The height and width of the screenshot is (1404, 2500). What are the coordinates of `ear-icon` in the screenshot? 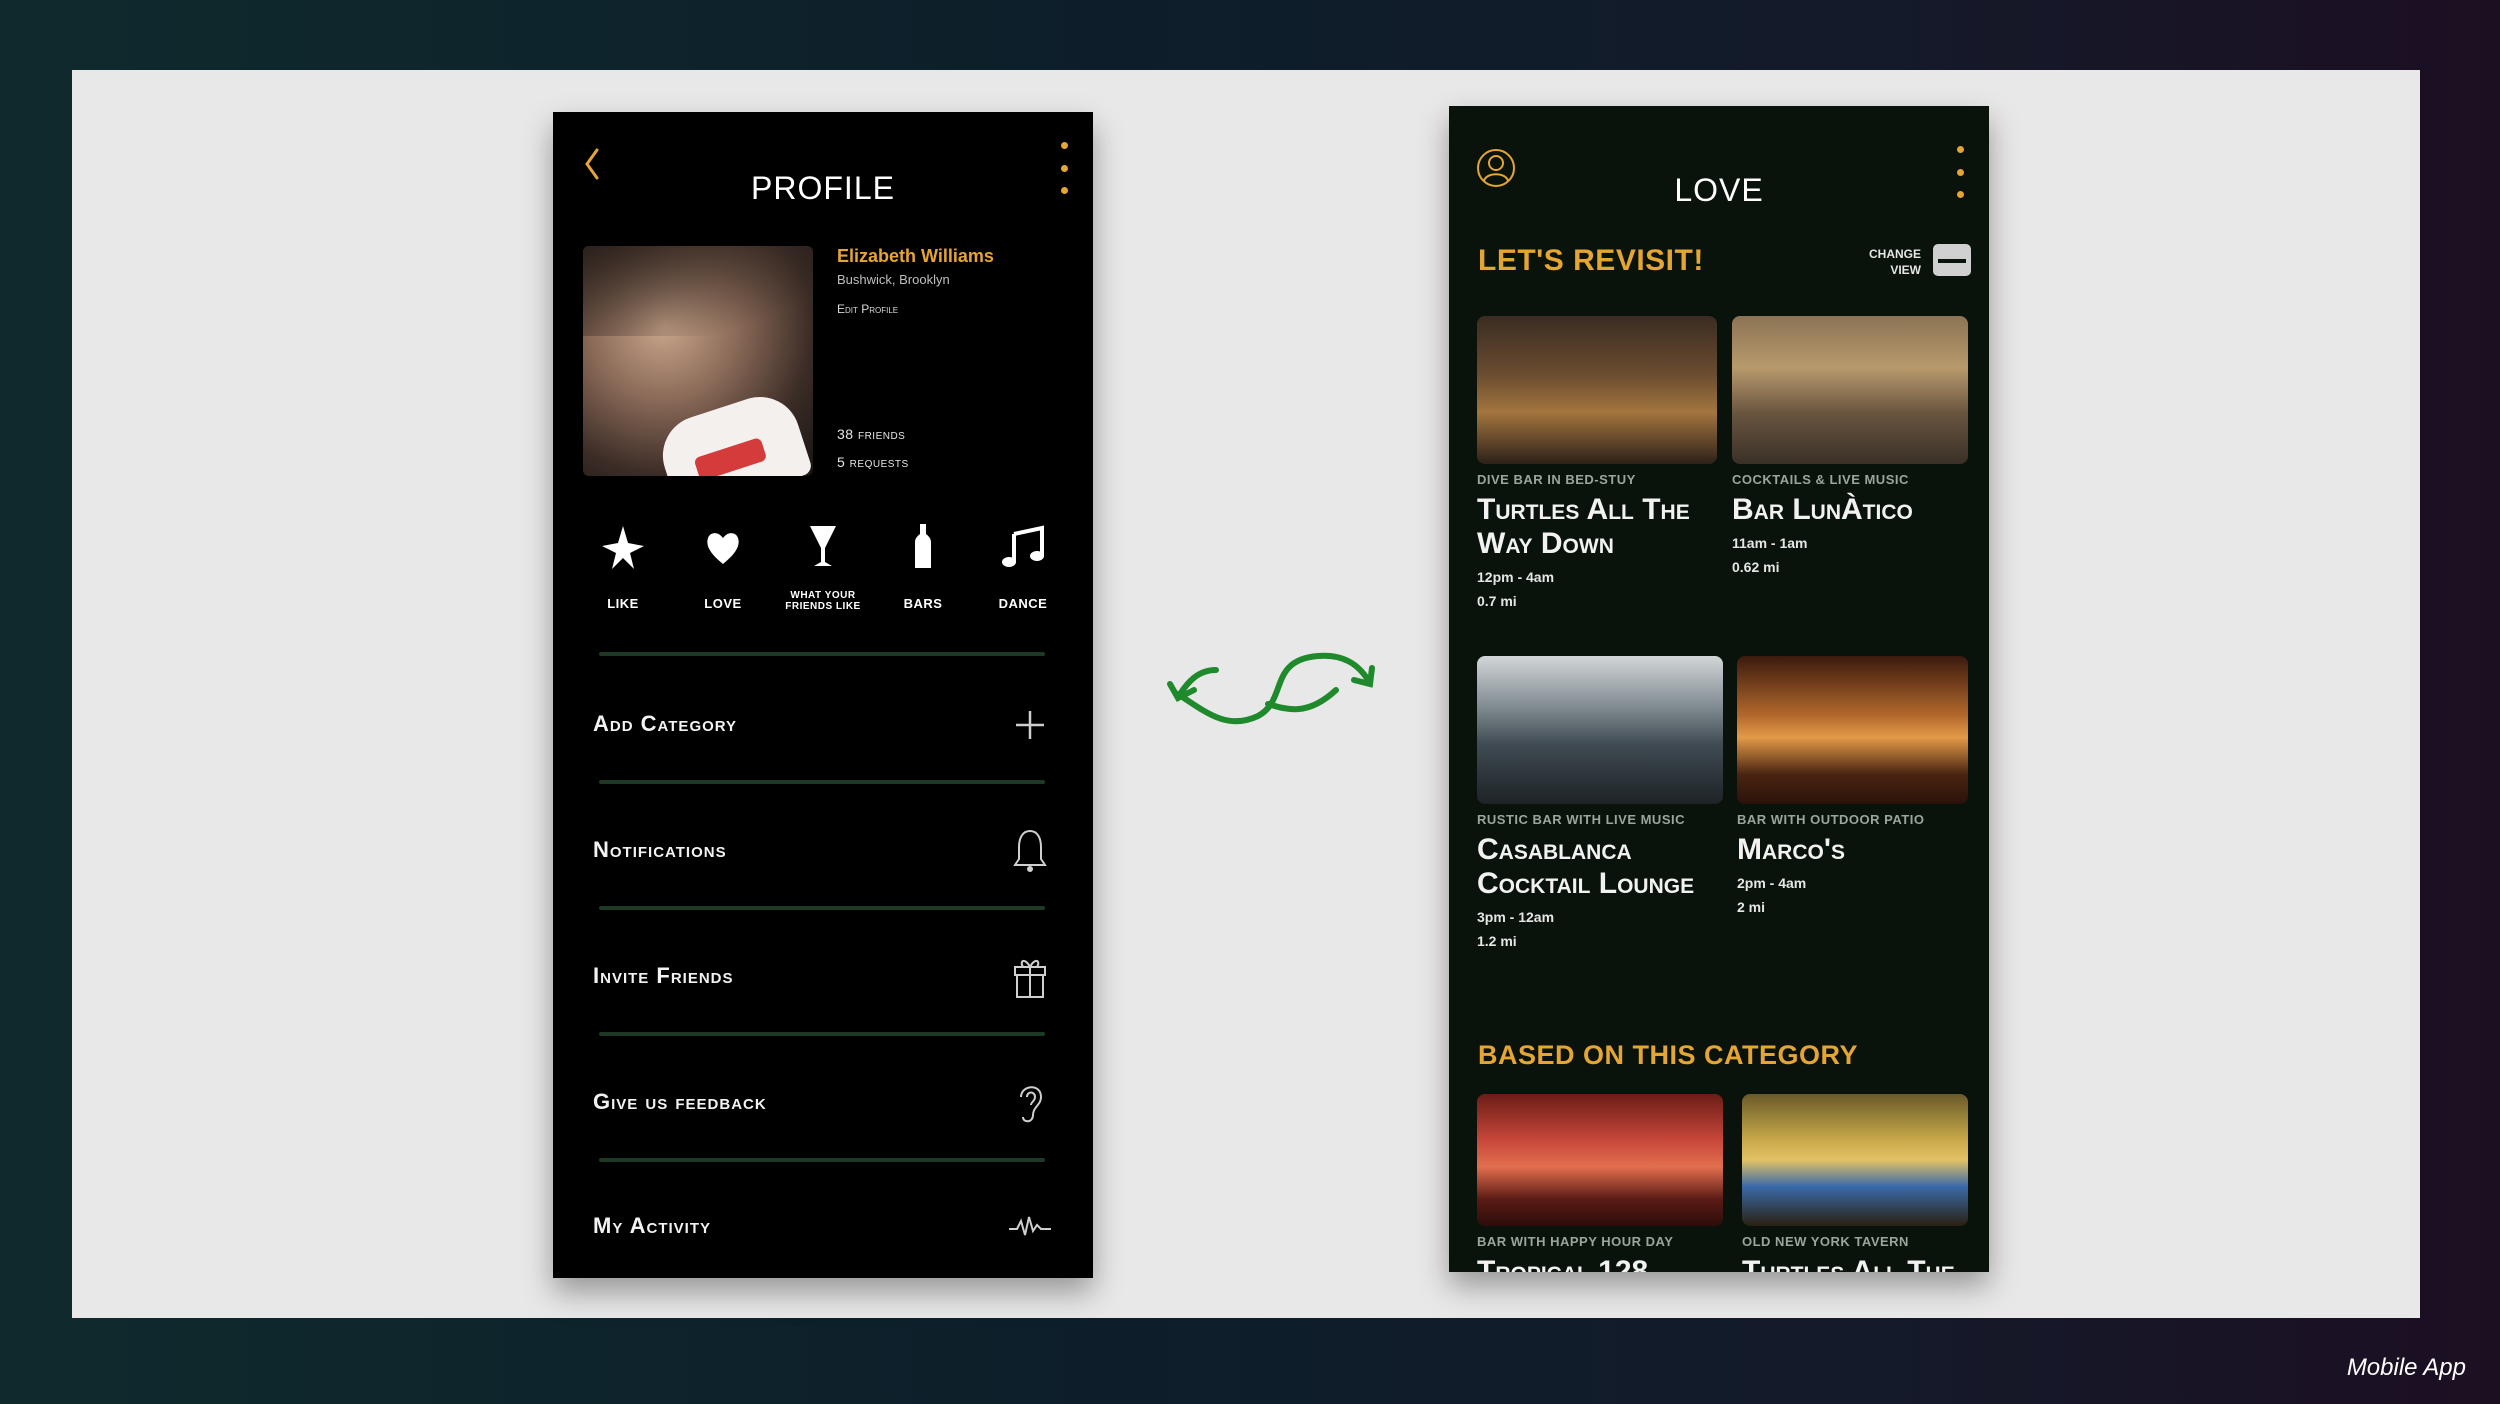 It's located at (1031, 1104).